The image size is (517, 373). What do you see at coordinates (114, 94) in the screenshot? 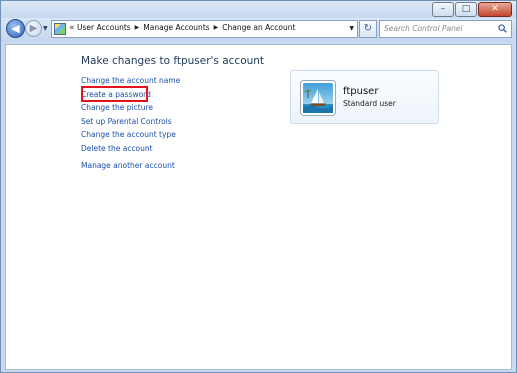
I see `highlight-box` at bounding box center [114, 94].